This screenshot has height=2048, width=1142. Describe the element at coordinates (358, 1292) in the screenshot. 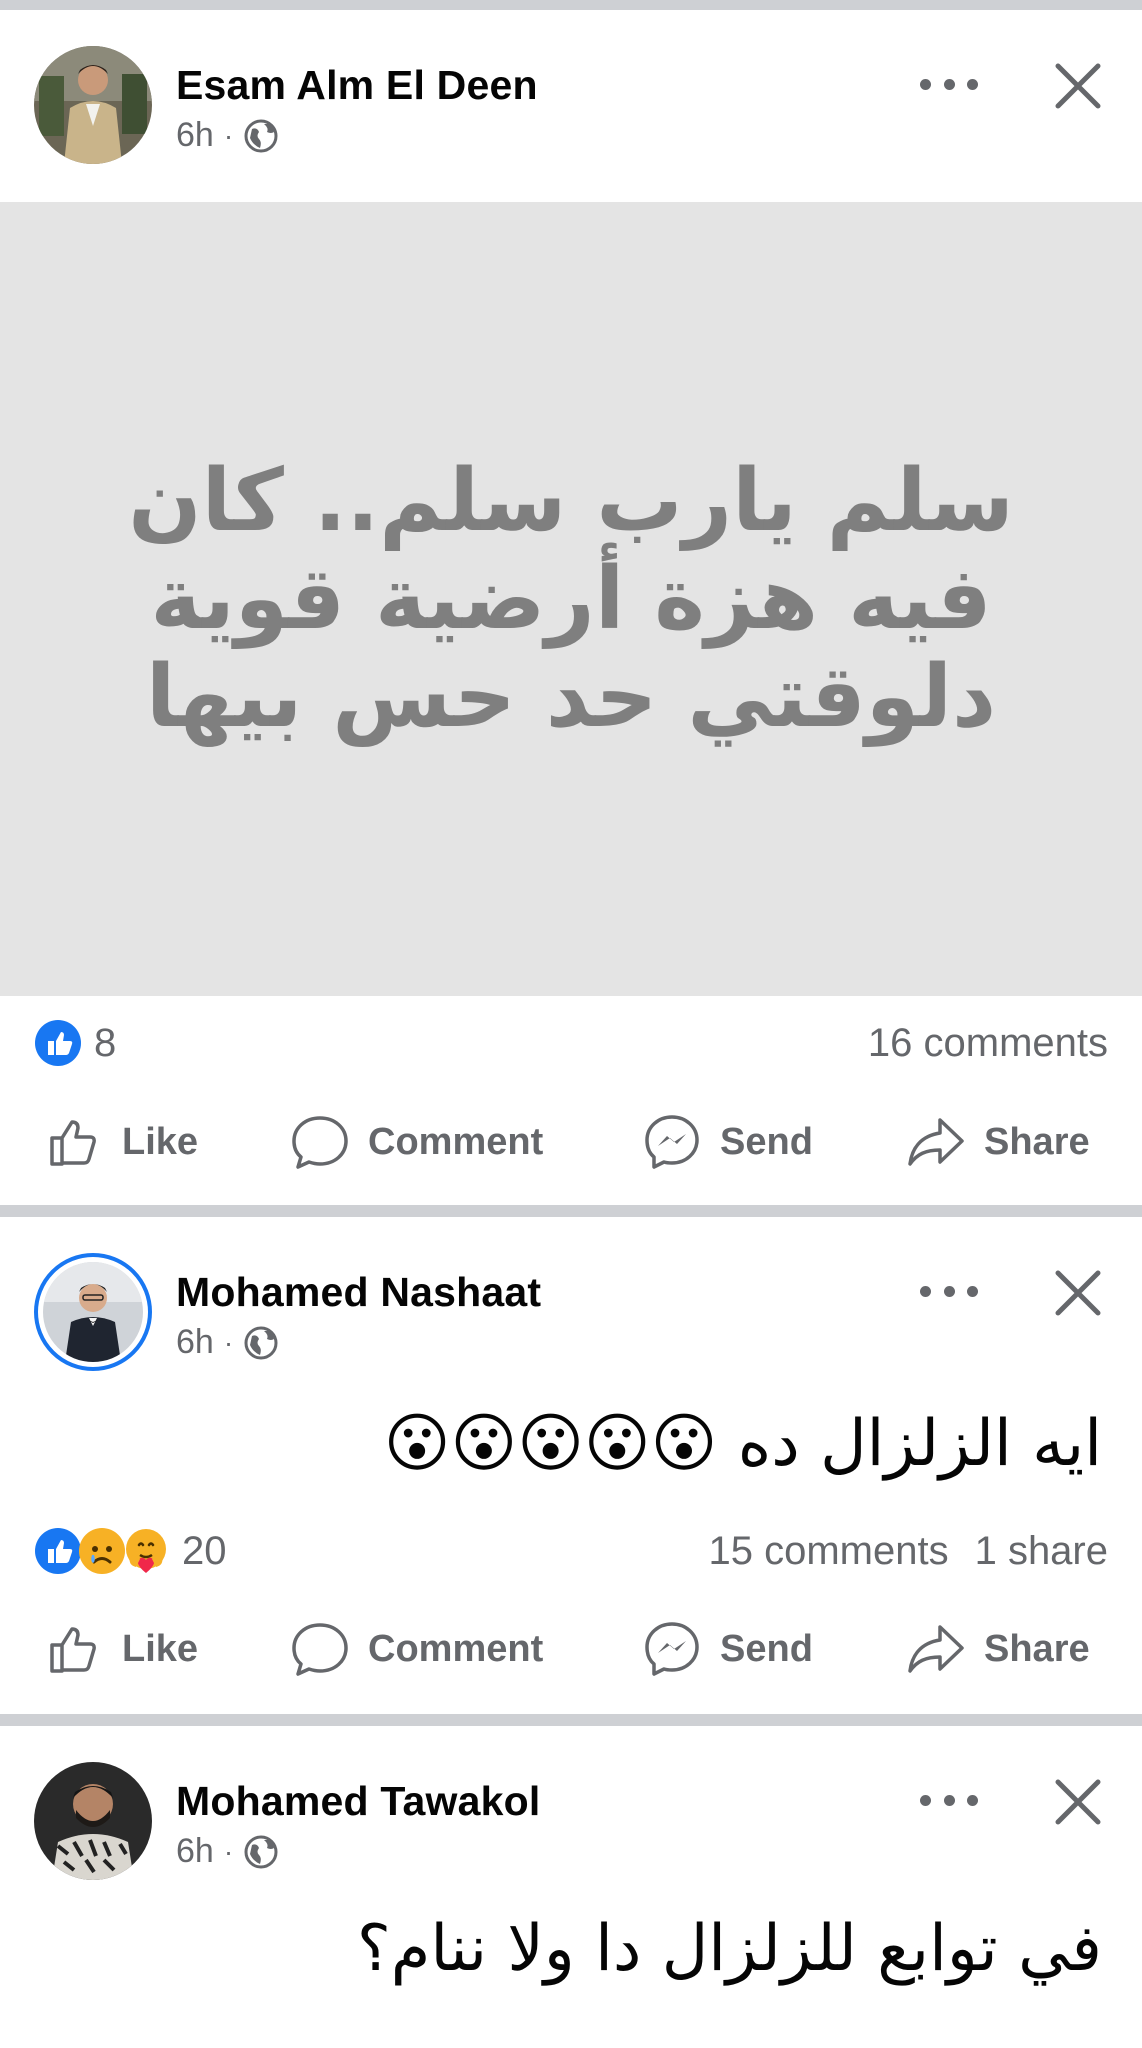

I see `author-name: Mohamed Nashaat` at that location.